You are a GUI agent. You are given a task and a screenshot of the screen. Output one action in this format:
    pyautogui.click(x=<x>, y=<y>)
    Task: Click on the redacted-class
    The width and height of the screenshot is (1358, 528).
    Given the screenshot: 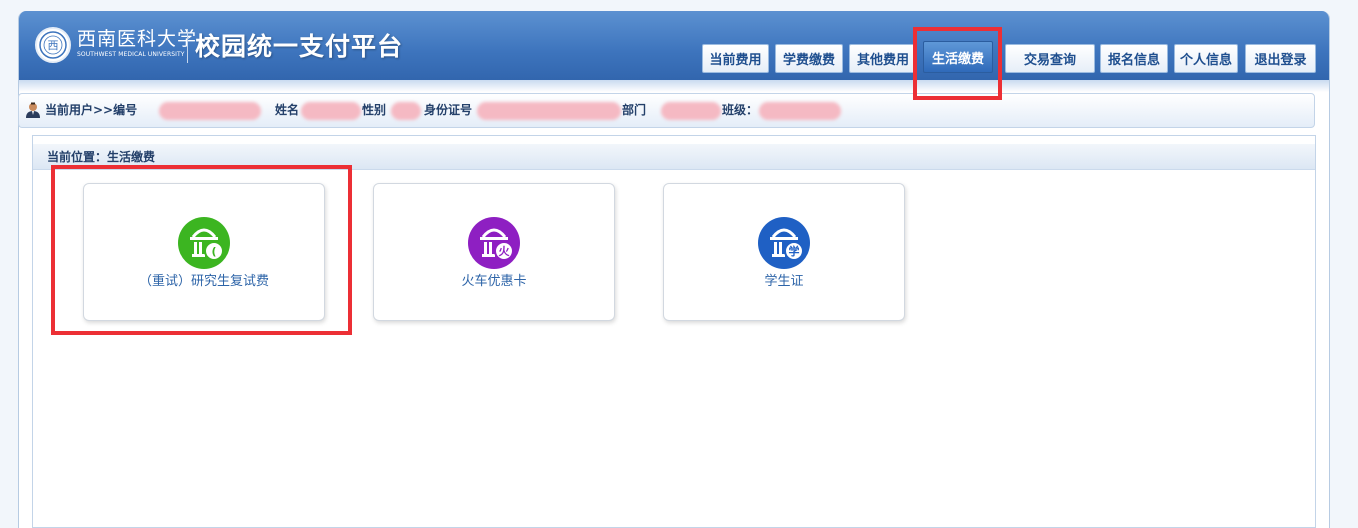 What is the action you would take?
    pyautogui.click(x=800, y=111)
    